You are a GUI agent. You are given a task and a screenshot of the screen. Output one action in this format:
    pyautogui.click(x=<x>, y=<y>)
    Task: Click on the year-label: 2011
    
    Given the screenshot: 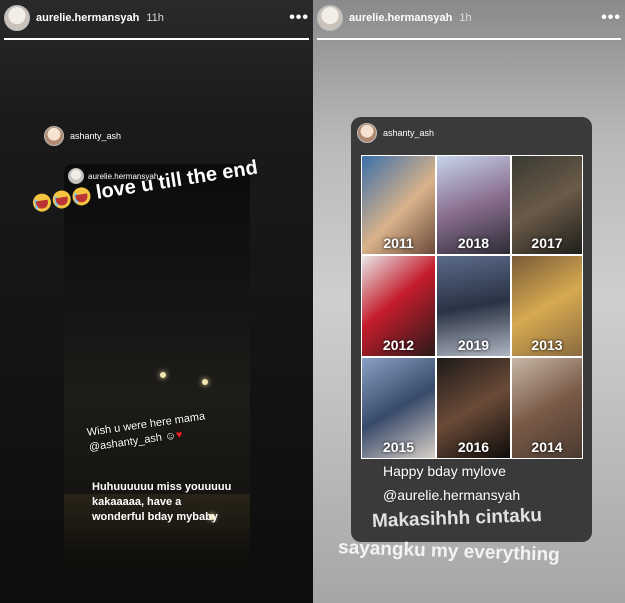 What is the action you would take?
    pyautogui.click(x=398, y=243)
    